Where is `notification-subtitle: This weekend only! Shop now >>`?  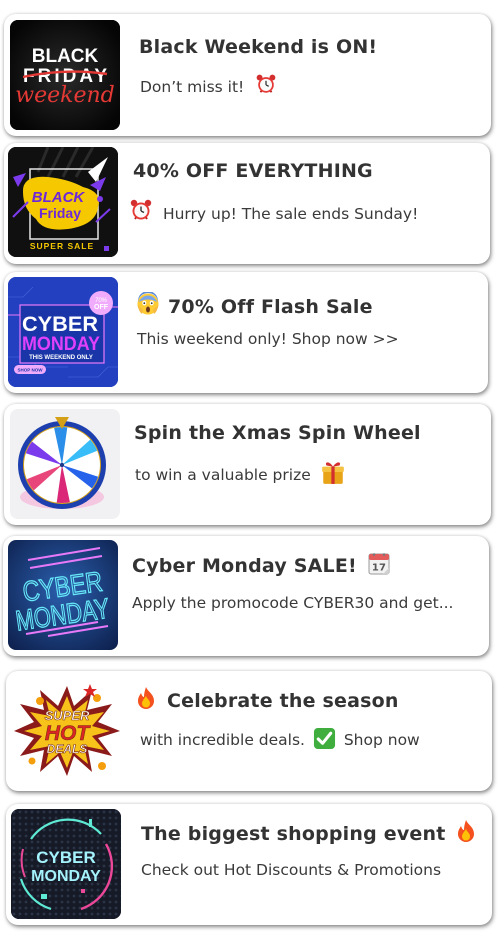
notification-subtitle: This weekend only! Shop now >> is located at coordinates (268, 339).